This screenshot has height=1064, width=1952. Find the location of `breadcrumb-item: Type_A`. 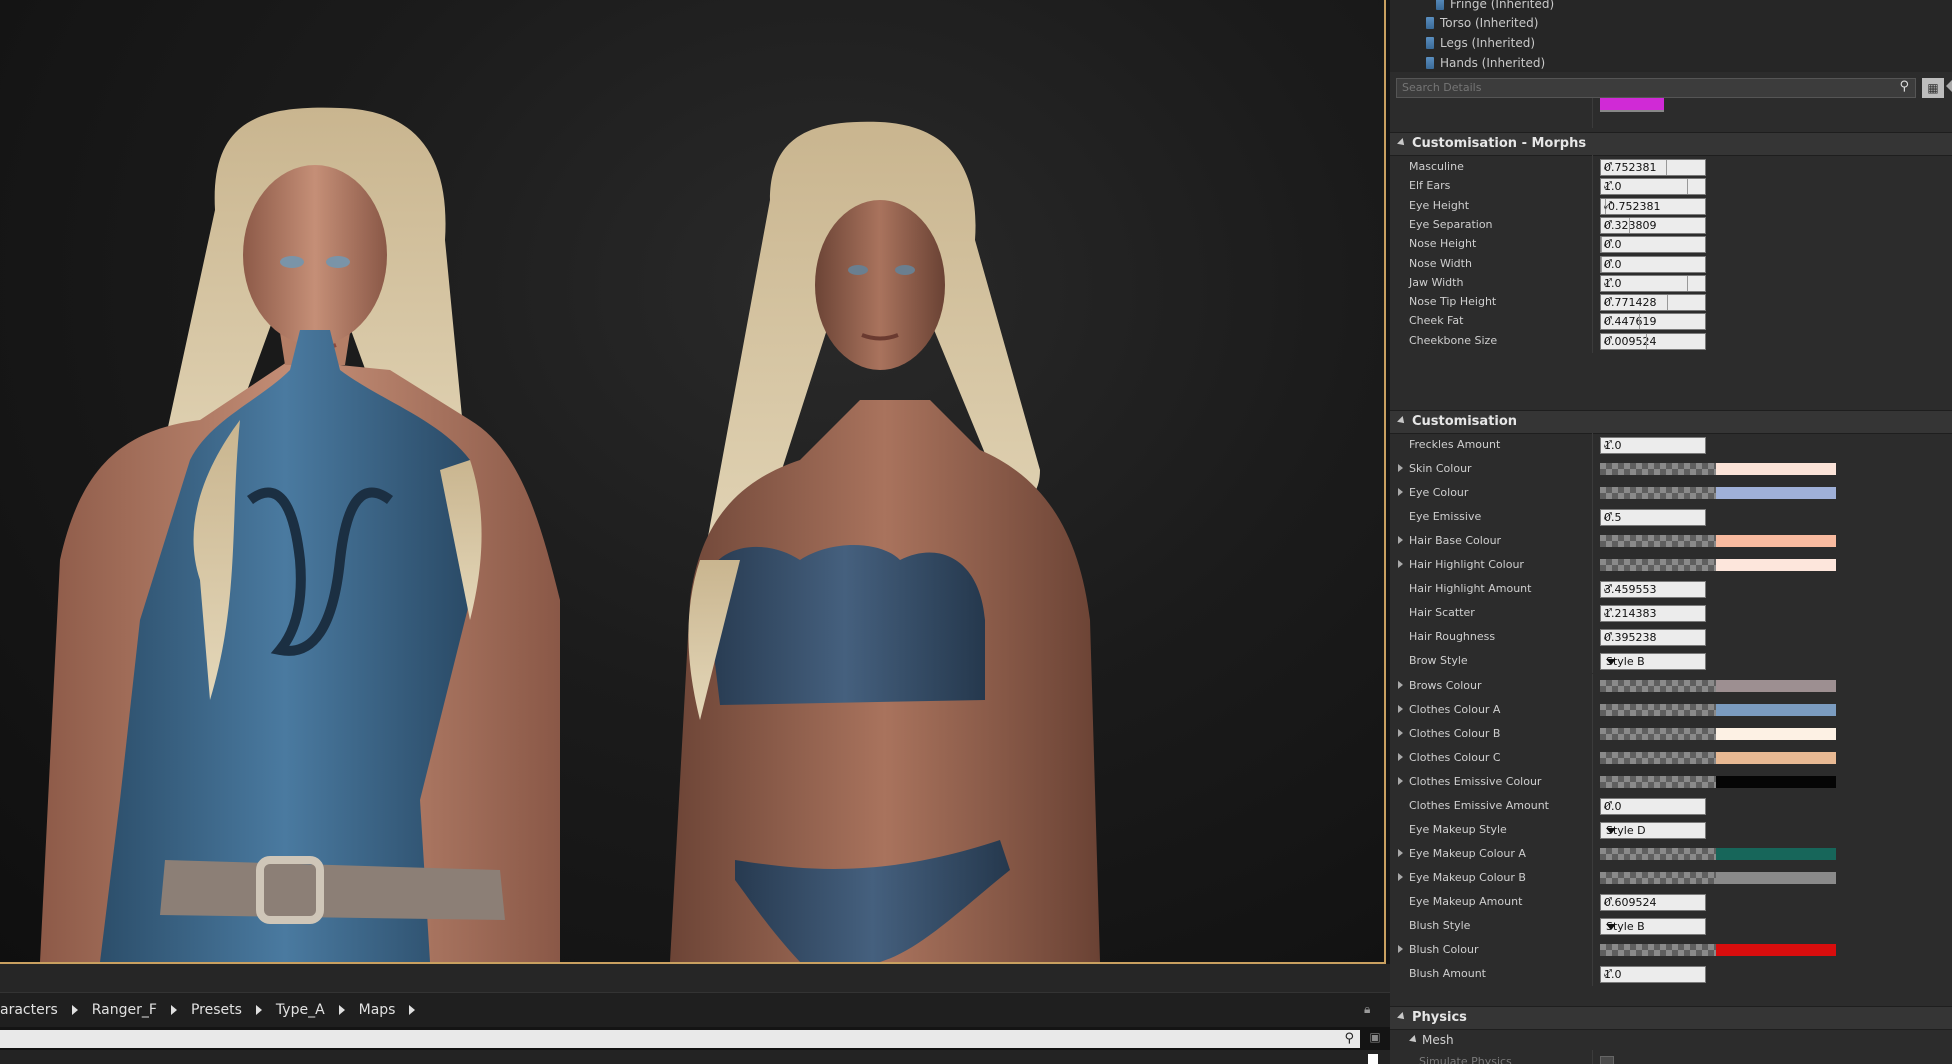

breadcrumb-item: Type_A is located at coordinates (300, 1010).